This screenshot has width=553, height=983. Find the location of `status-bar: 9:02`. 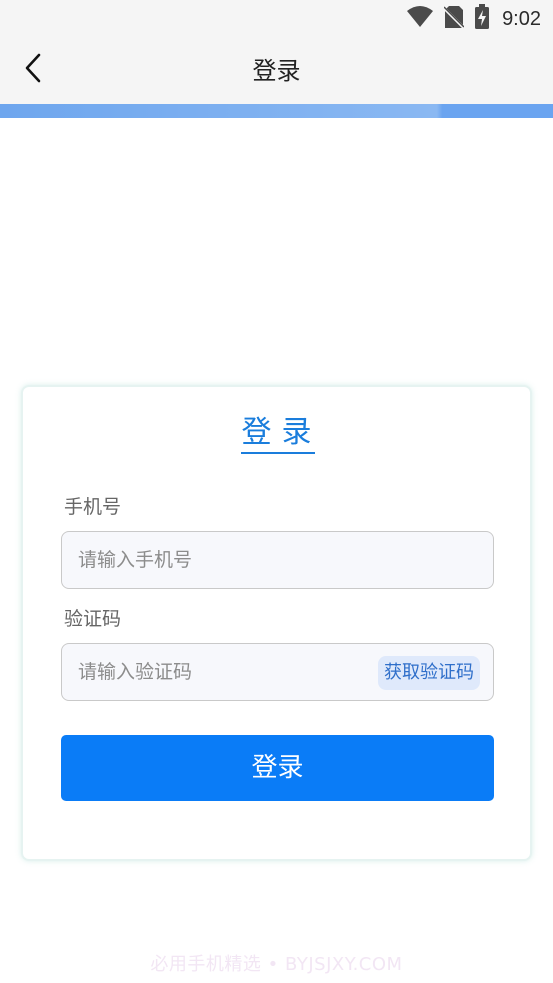

status-bar: 9:02 is located at coordinates (276, 19).